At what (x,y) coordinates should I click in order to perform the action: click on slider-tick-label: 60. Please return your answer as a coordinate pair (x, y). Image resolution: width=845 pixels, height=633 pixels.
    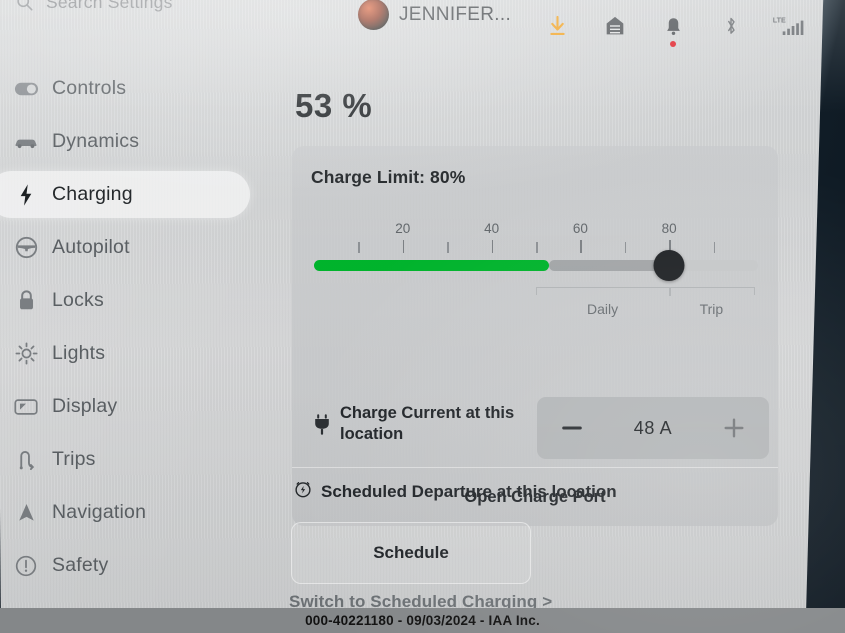
    Looking at the image, I should click on (580, 228).